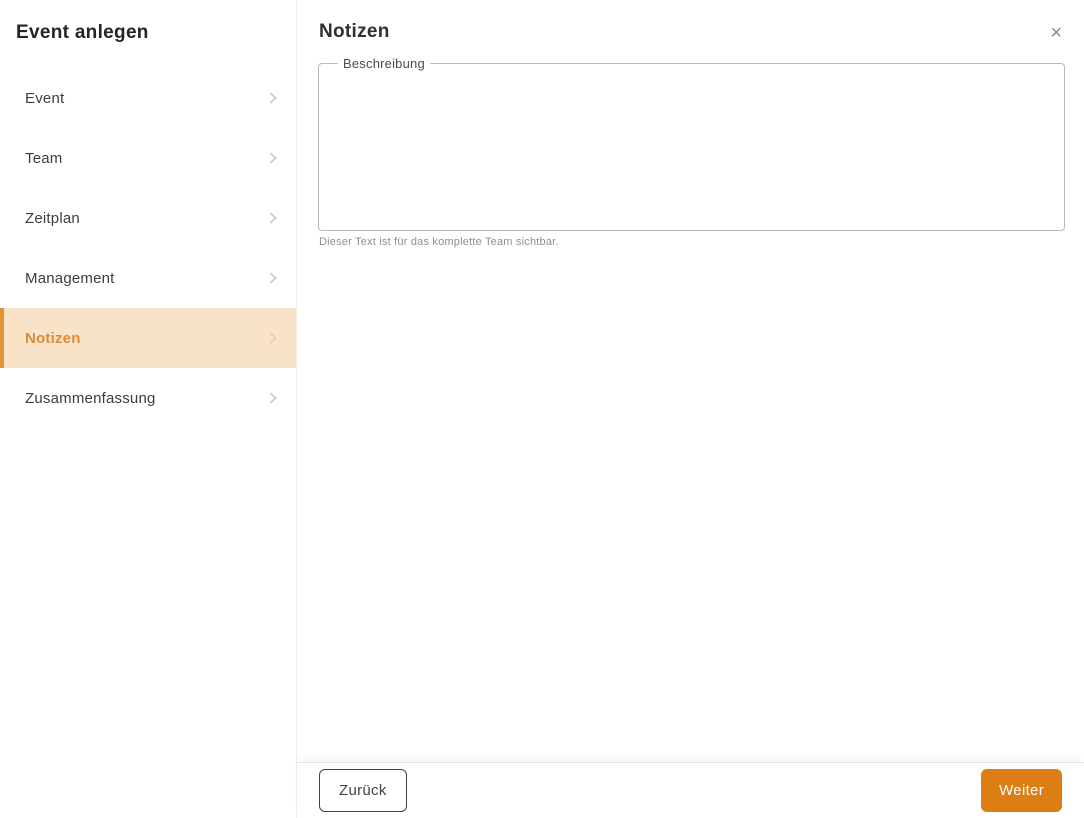 The height and width of the screenshot is (818, 1084). What do you see at coordinates (82, 32) in the screenshot?
I see `dialog-title: Event anlegen` at bounding box center [82, 32].